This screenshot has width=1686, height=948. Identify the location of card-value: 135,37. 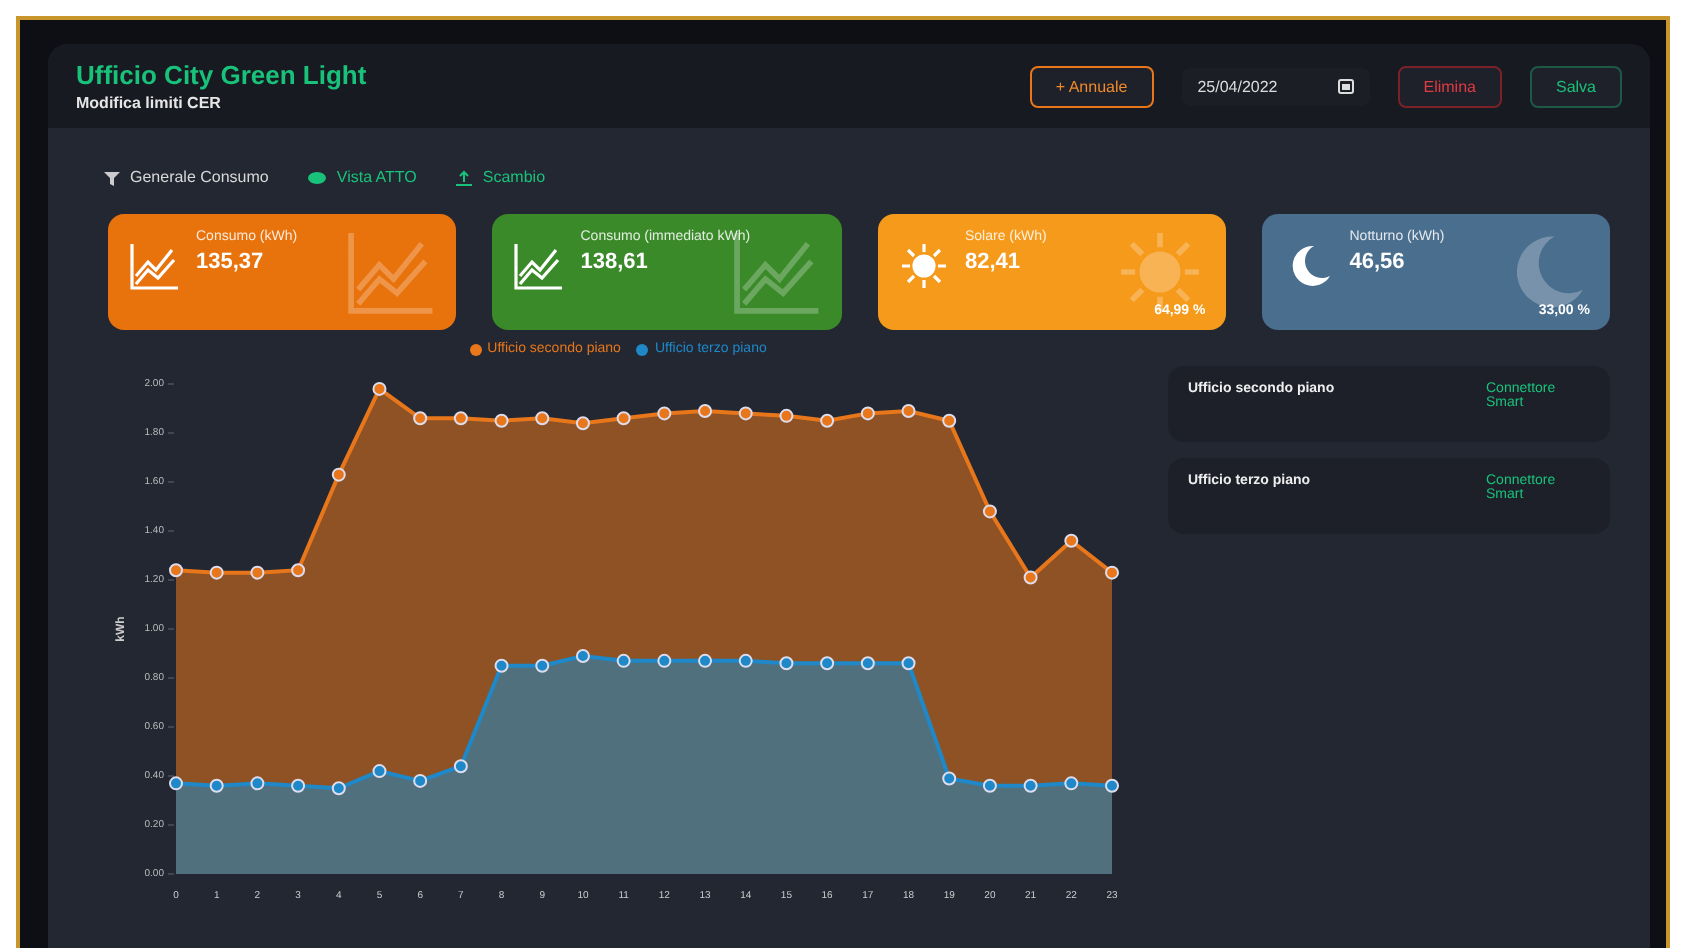
(231, 262).